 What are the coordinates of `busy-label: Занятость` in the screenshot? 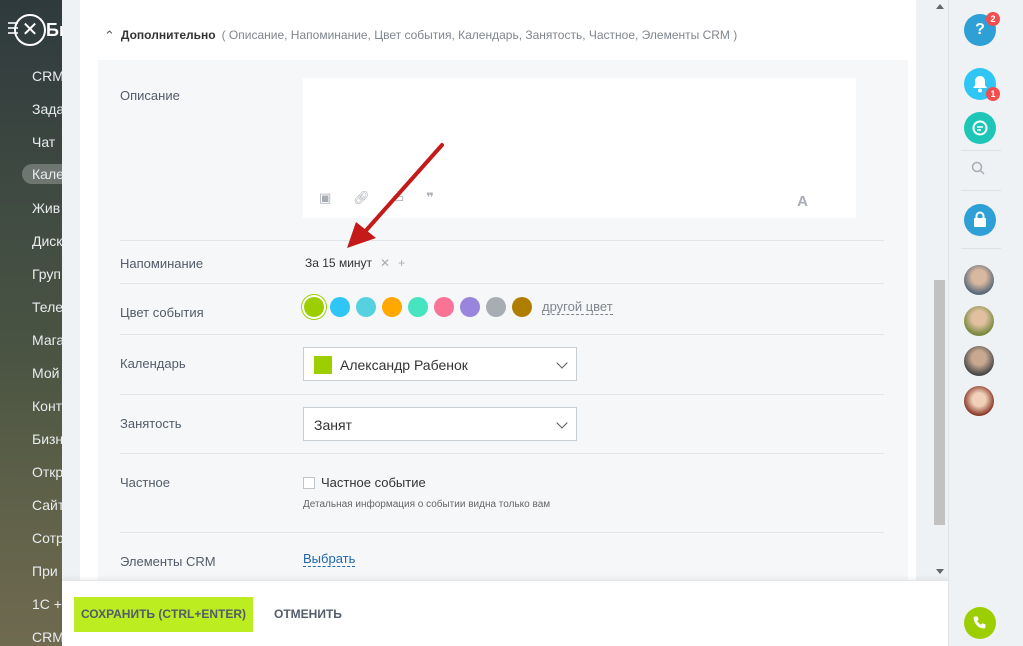 It's located at (151, 423).